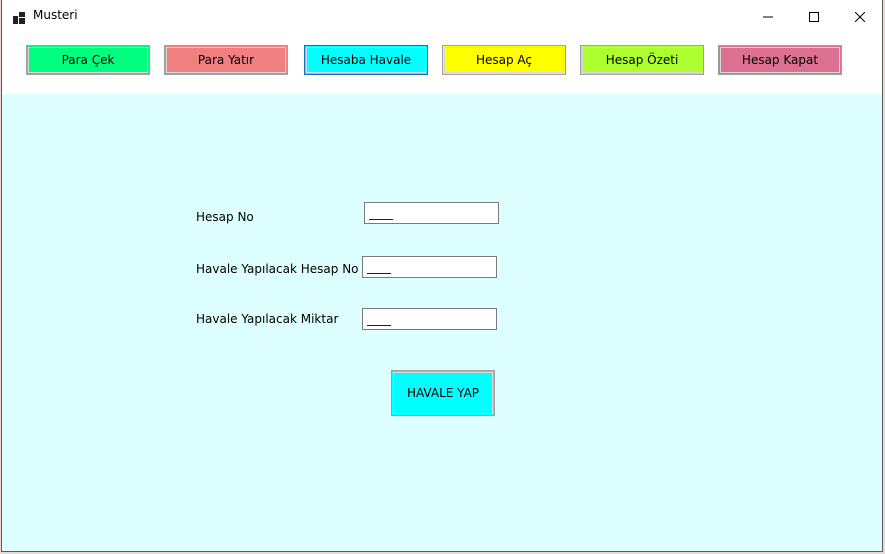 The image size is (885, 554). I want to click on hesap-kapat-button: Hesap Kapat, so click(780, 60).